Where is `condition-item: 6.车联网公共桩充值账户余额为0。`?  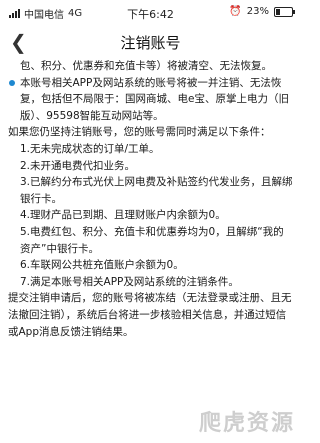 condition-item: 6.车联网公共桩充值账户余额为0。 is located at coordinates (102, 265).